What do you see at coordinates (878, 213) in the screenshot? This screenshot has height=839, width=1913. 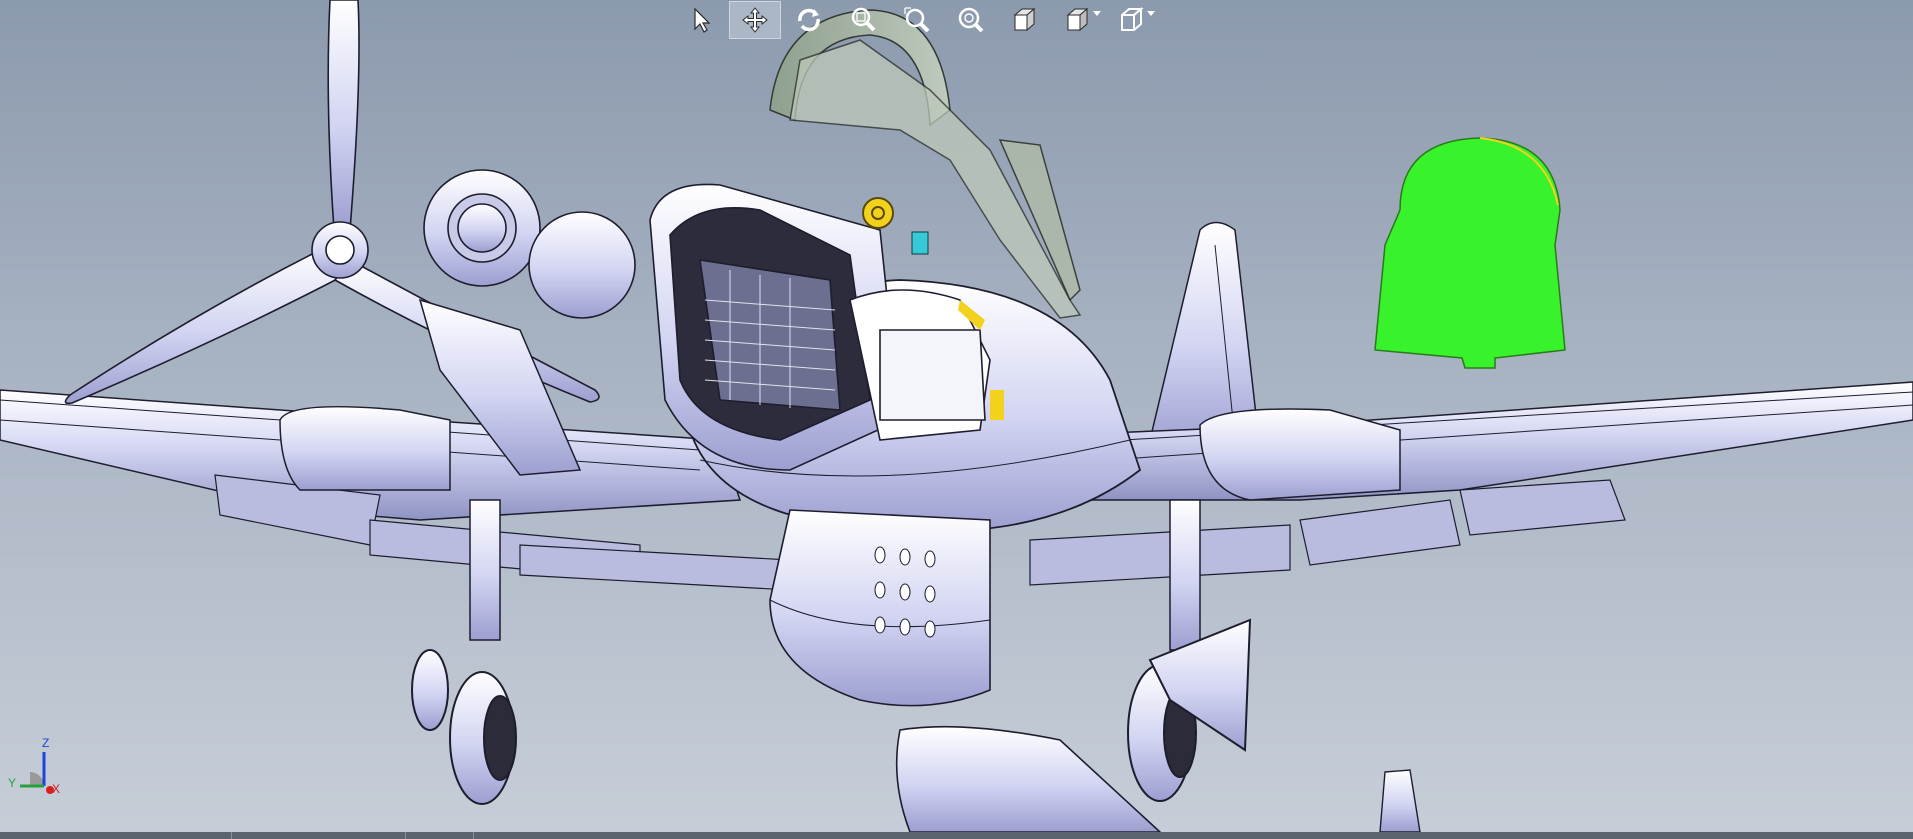 I see `gunsight` at bounding box center [878, 213].